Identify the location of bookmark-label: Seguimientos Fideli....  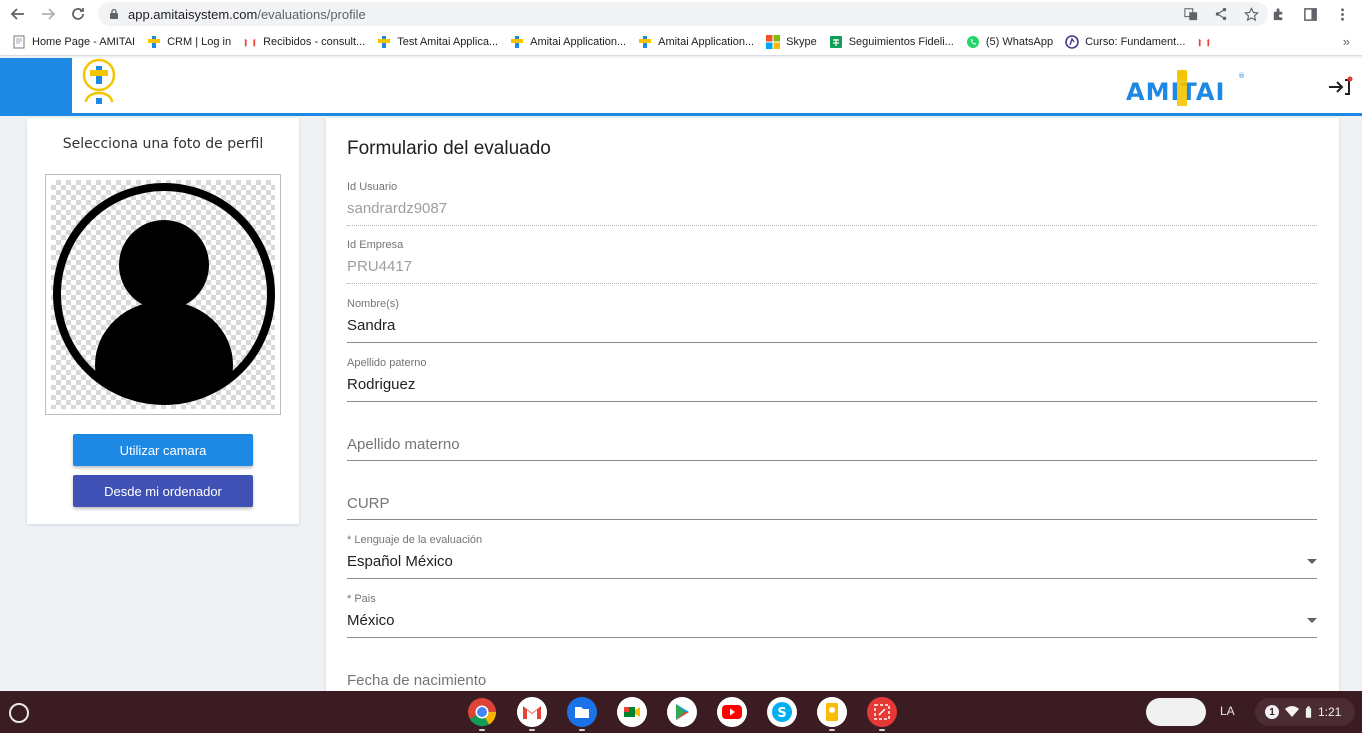
(901, 41).